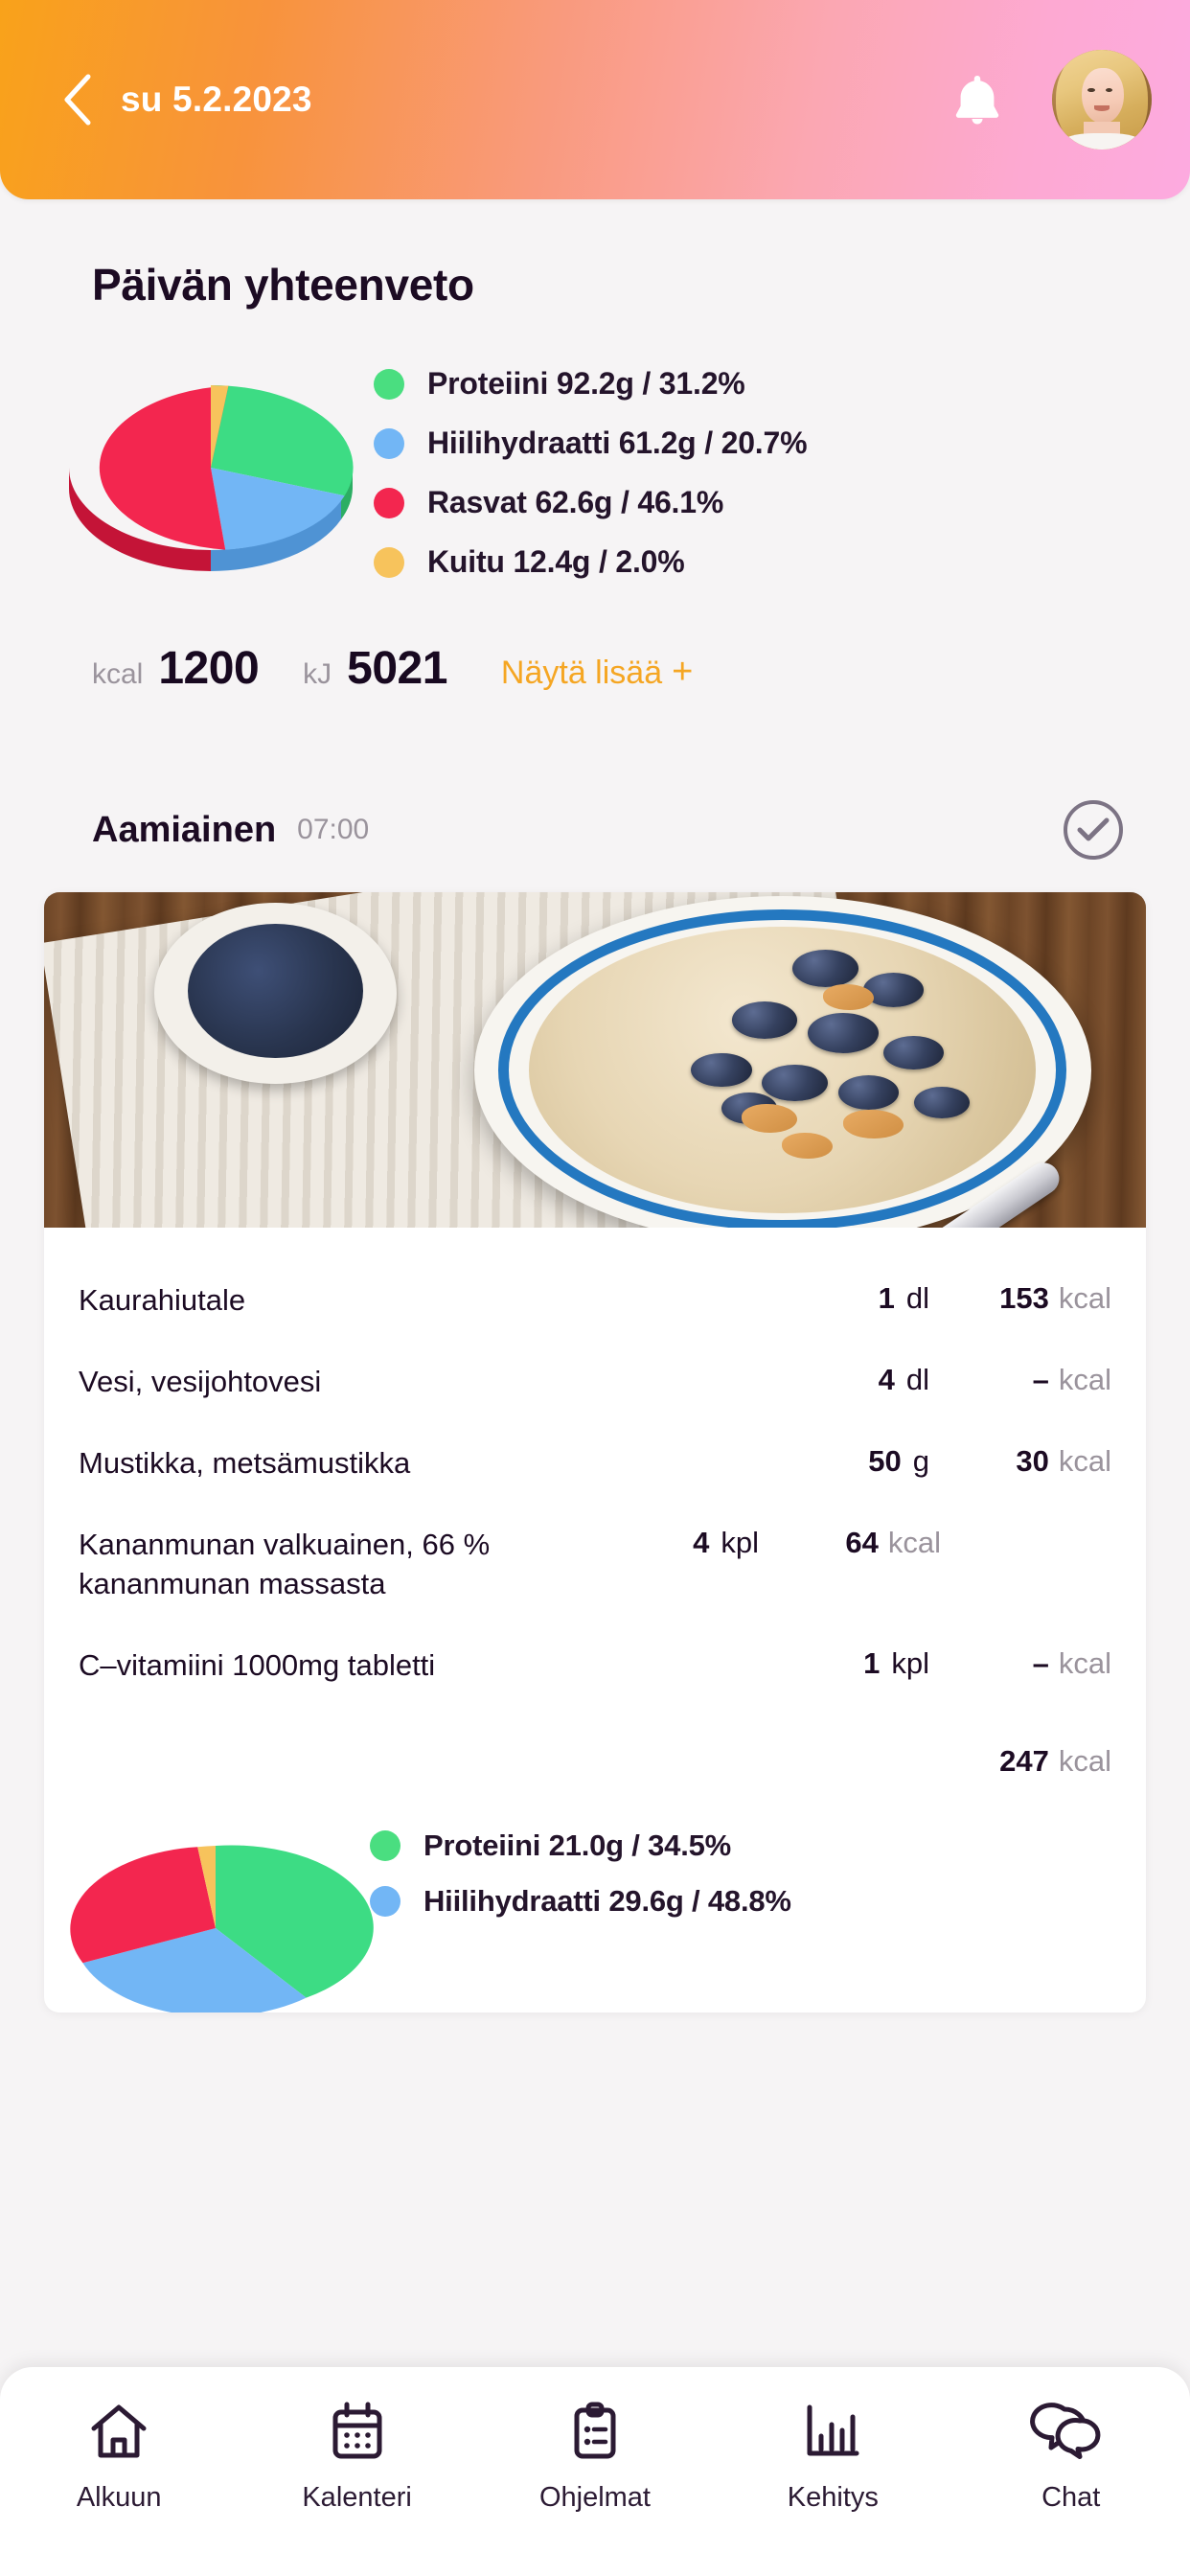  Describe the element at coordinates (556, 561) in the screenshot. I see `legend-label-fiber: Kuitu 12.4g / 2.0%` at that location.